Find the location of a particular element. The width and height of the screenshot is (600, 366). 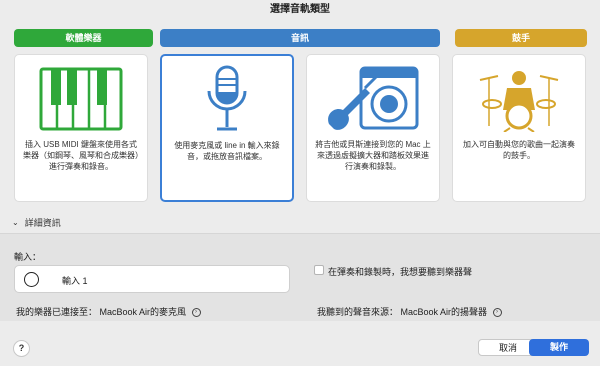

output-connection: 我聽到的聲音來源： MacBook Air的揚聲器 › is located at coordinates (409, 311).